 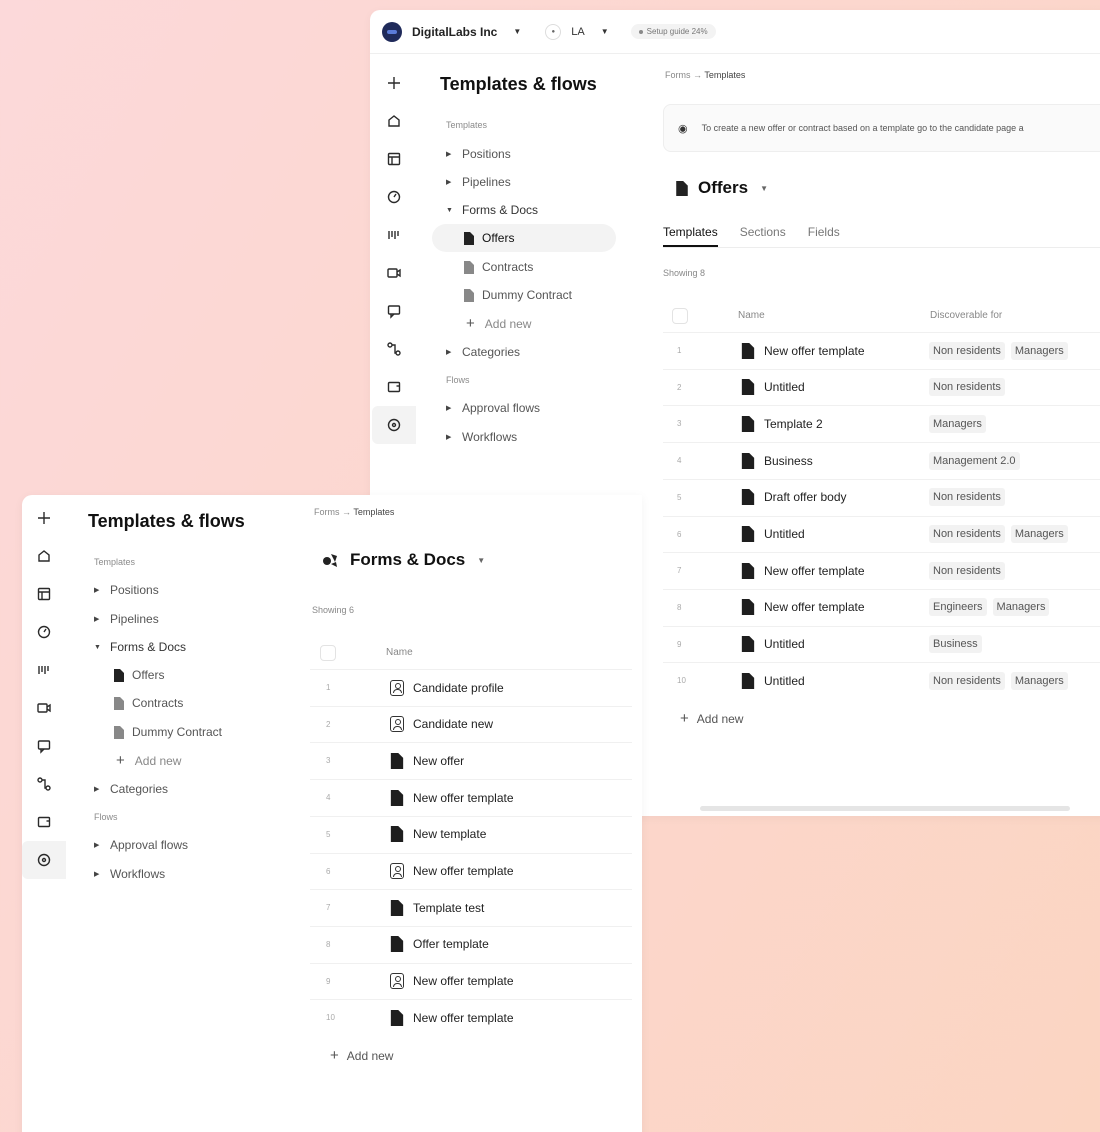 What do you see at coordinates (793, 424) in the screenshot?
I see `row-name: Template 2` at bounding box center [793, 424].